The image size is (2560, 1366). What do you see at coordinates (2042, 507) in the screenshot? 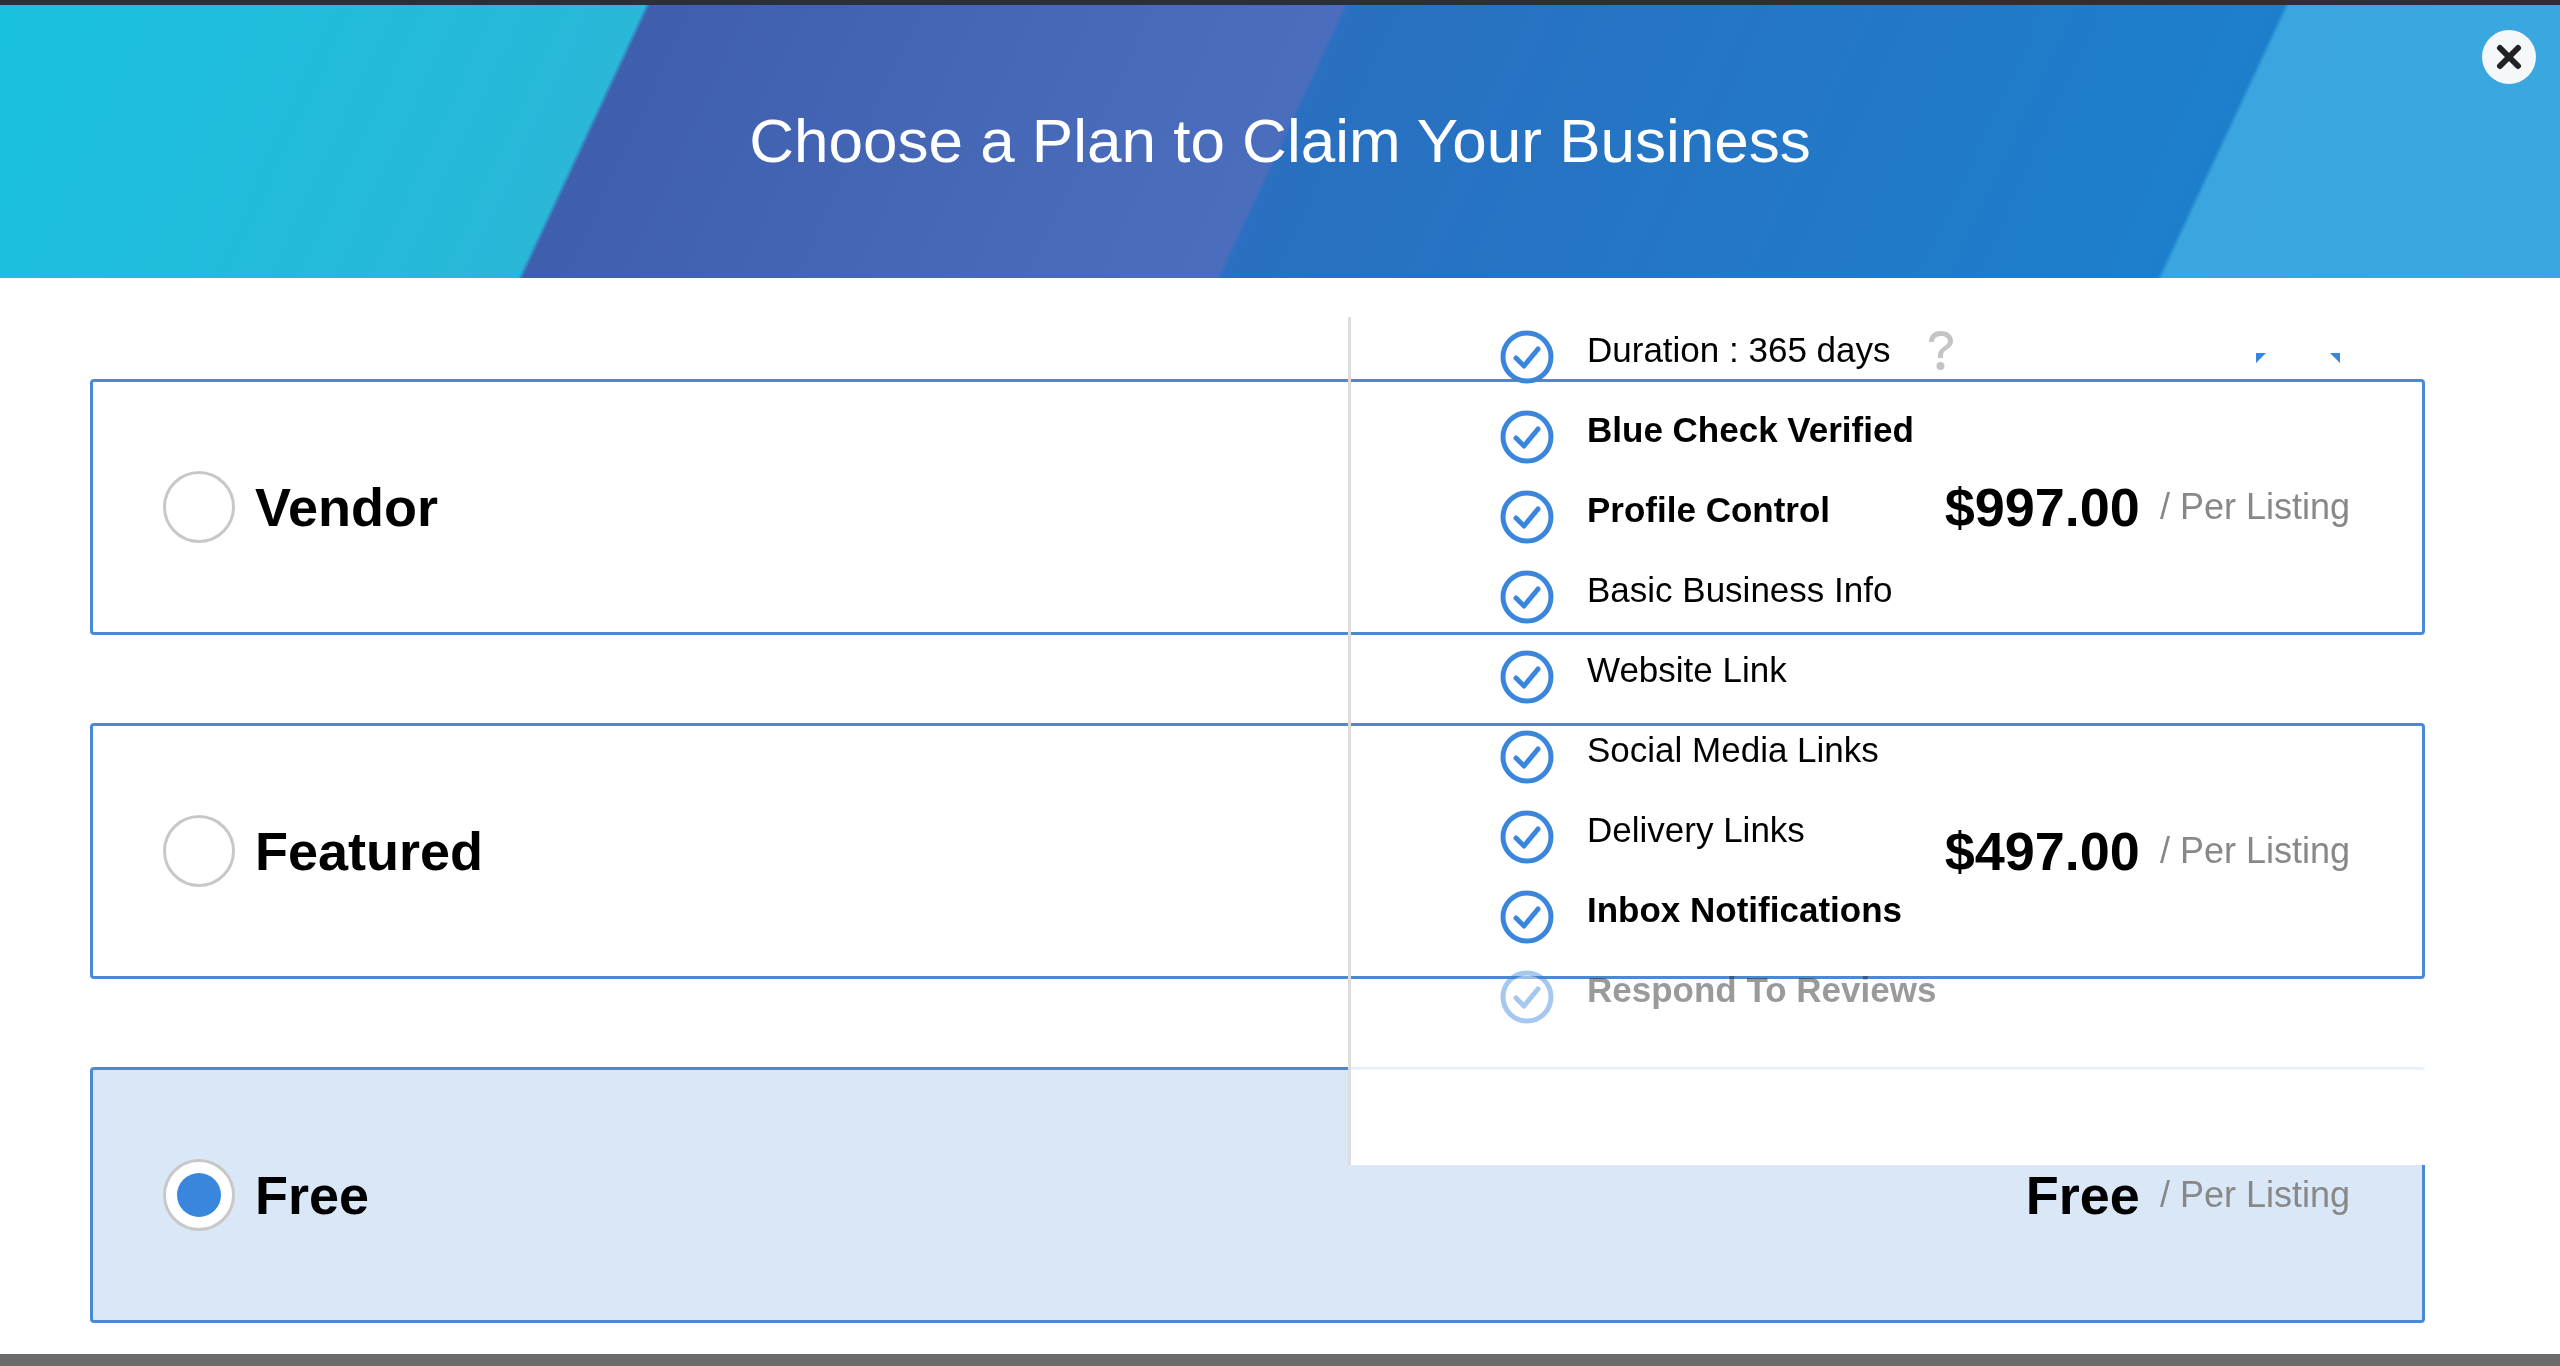
I see `plan-price: $997.00` at bounding box center [2042, 507].